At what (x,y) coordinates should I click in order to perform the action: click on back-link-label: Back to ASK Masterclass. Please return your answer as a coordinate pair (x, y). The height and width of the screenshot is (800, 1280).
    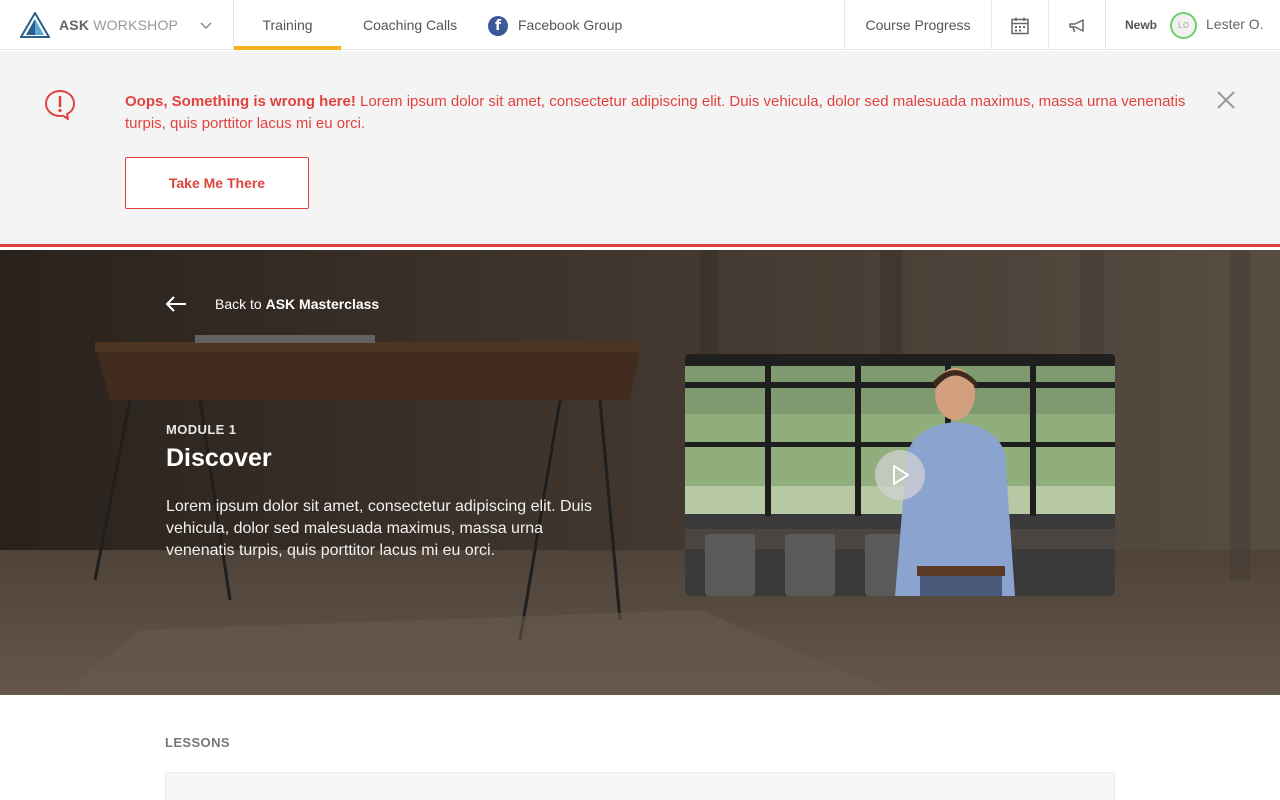
    Looking at the image, I should click on (297, 304).